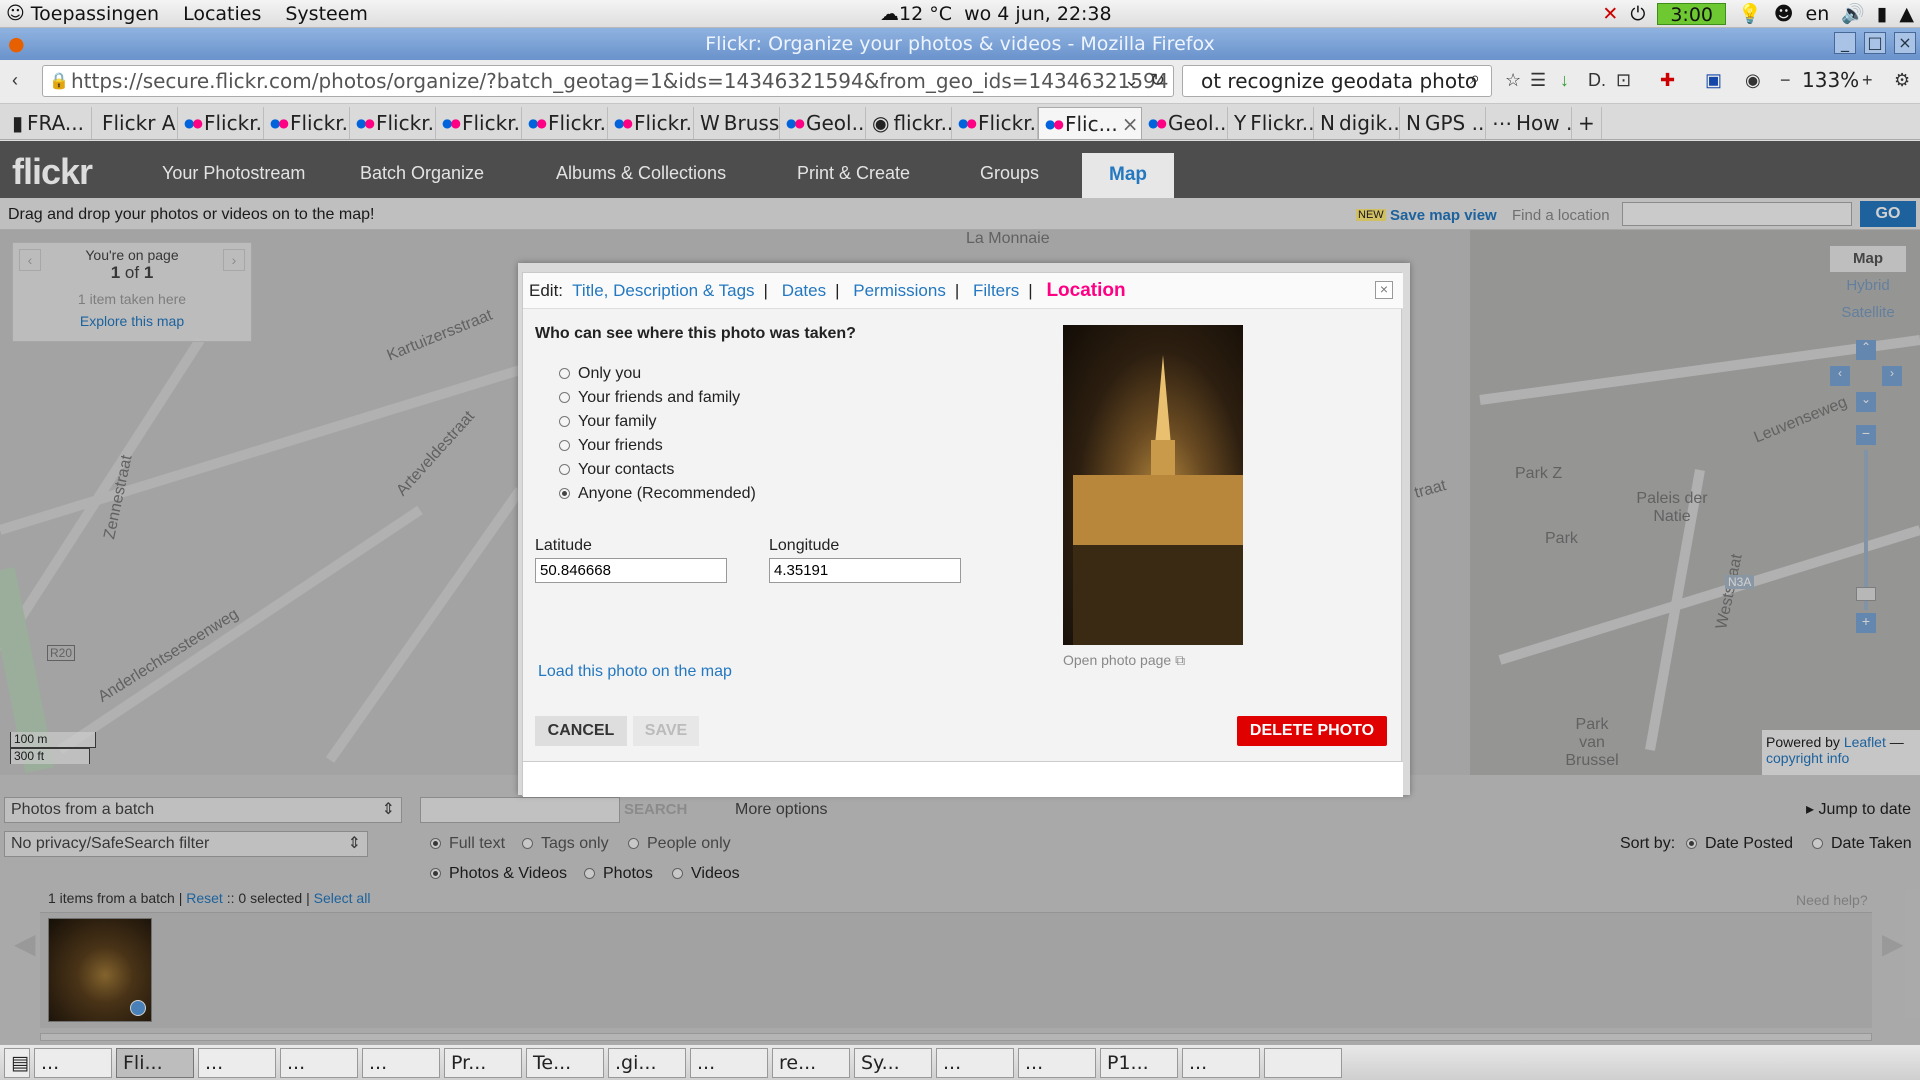  Describe the element at coordinates (1597, 80) in the screenshot. I see `addon-icon: D.` at that location.